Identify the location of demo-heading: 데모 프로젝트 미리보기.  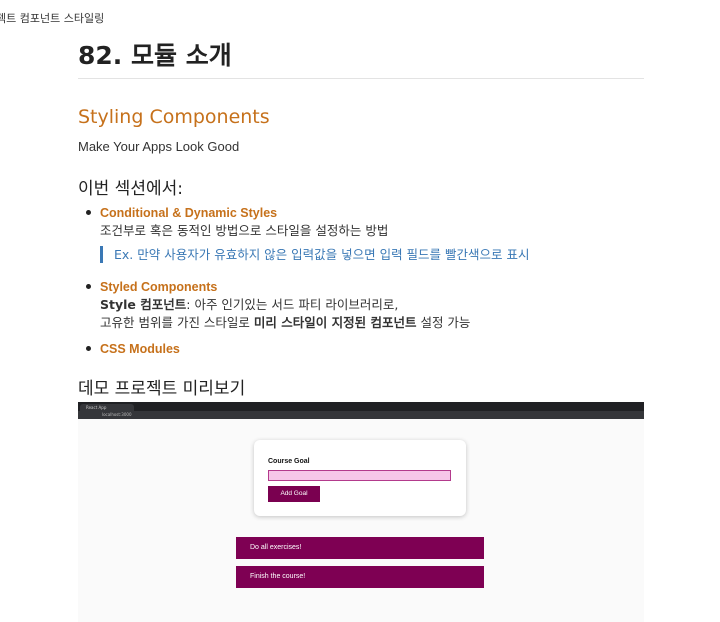
(162, 389).